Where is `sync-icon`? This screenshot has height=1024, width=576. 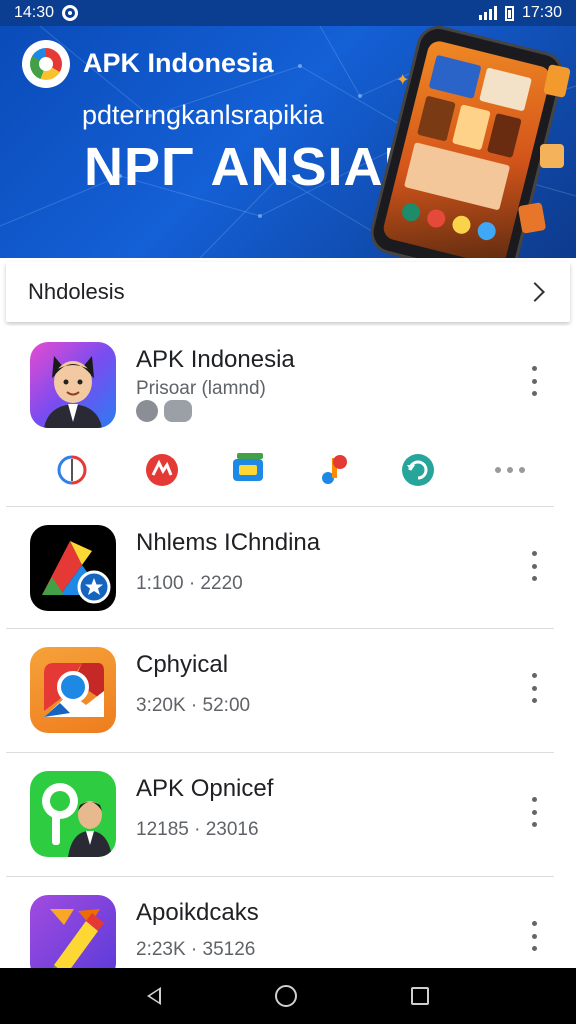 sync-icon is located at coordinates (70, 13).